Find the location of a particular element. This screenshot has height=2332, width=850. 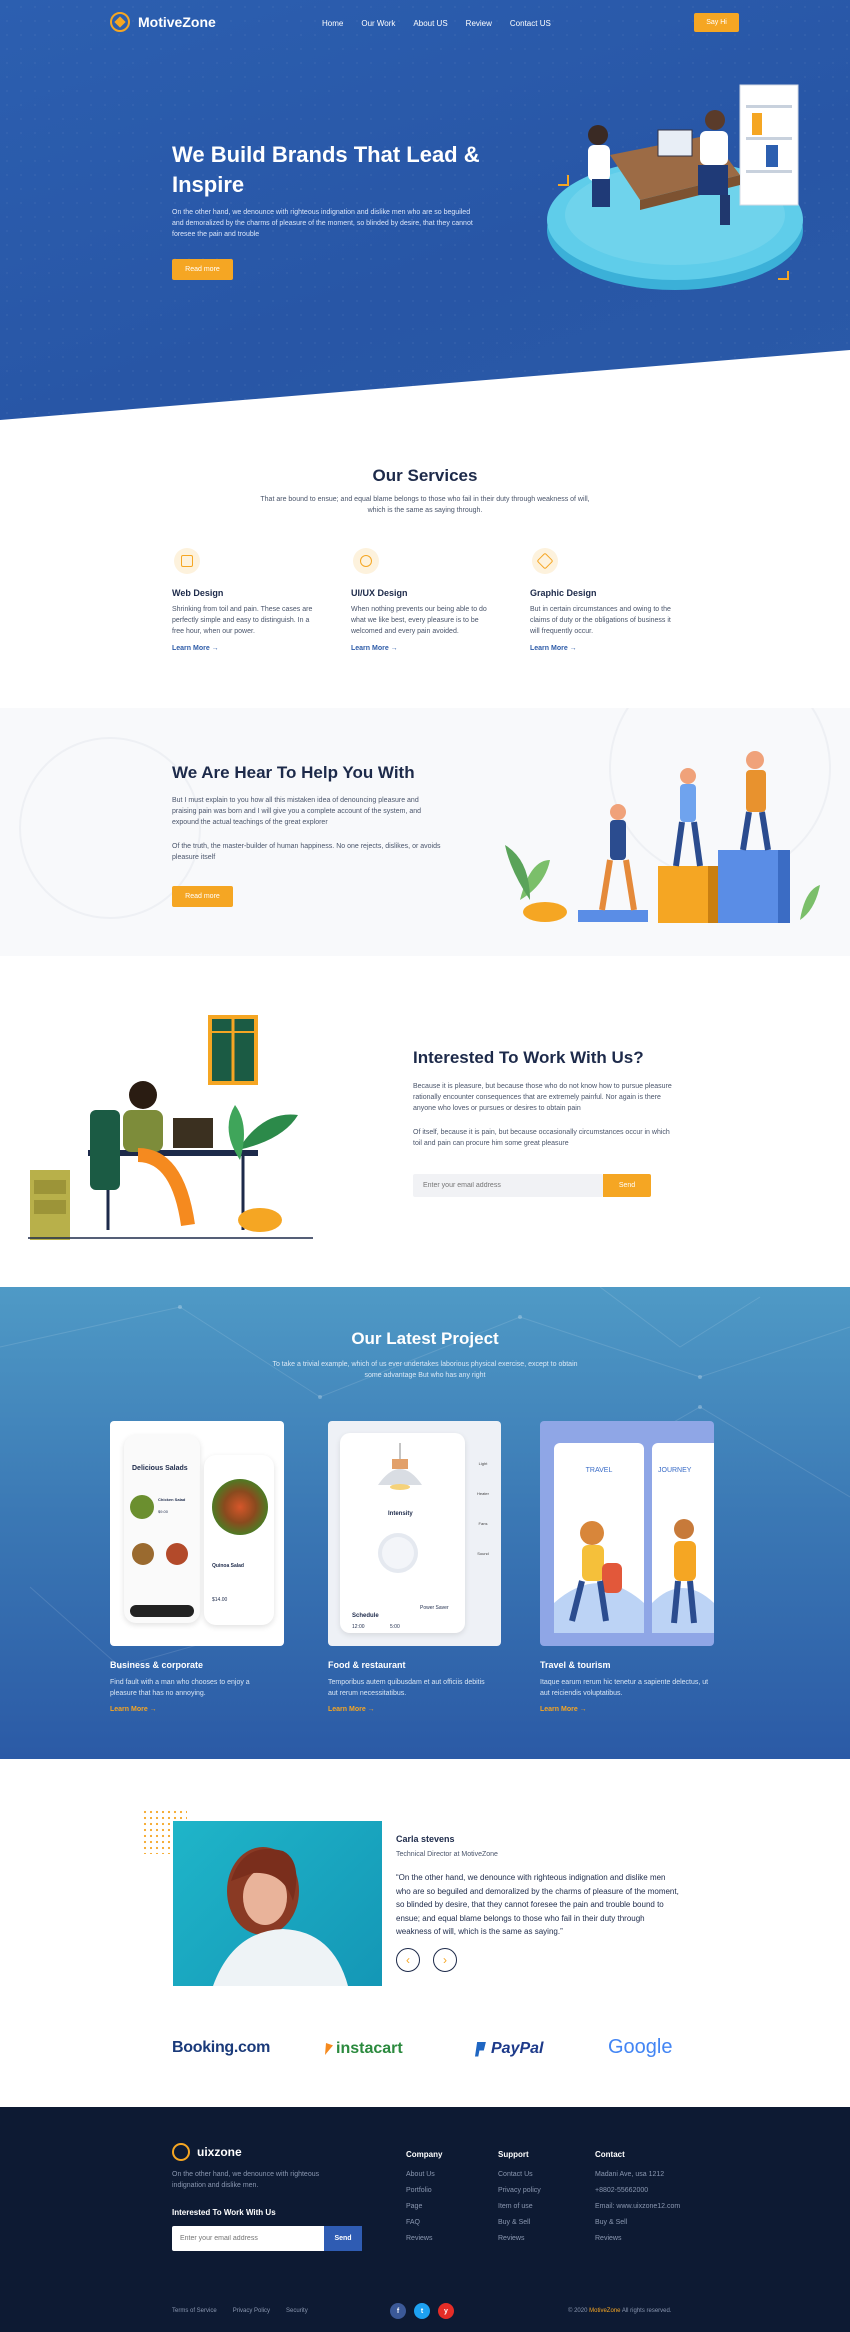

quinoa-price: $14.00 is located at coordinates (220, 1600).